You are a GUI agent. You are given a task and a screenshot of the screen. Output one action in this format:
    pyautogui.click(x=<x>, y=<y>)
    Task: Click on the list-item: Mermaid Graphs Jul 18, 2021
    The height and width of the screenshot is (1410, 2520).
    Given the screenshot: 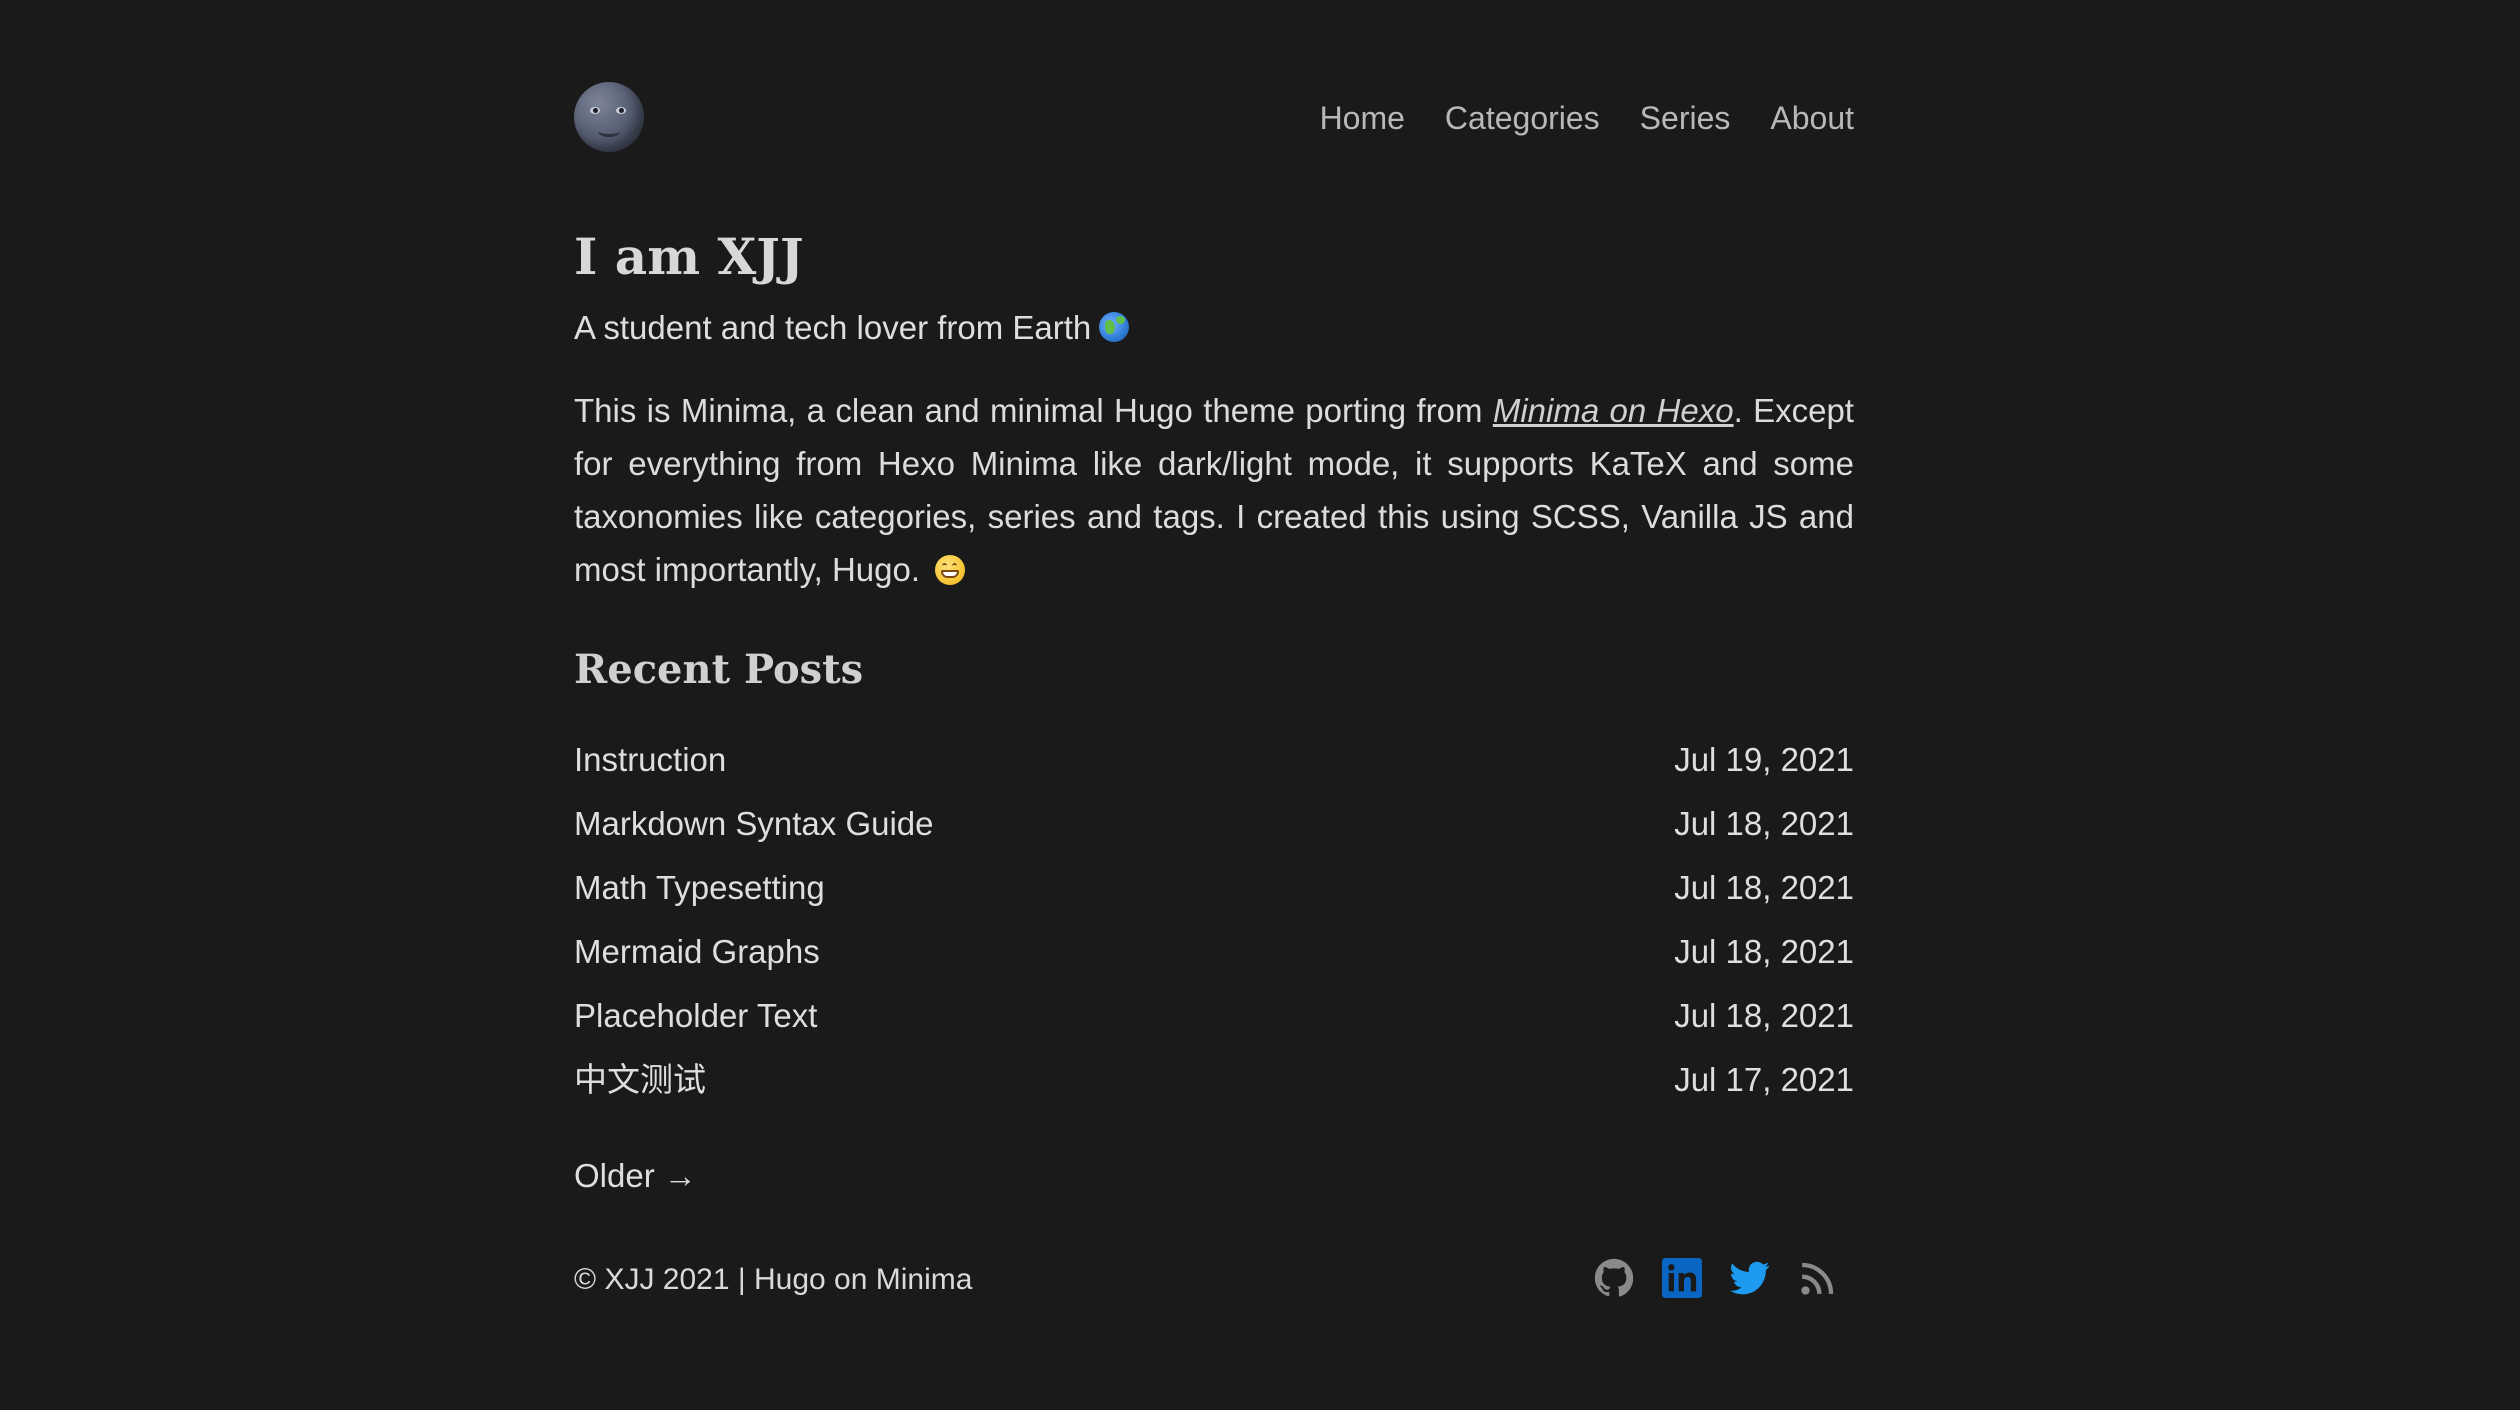 What is the action you would take?
    pyautogui.click(x=1214, y=964)
    